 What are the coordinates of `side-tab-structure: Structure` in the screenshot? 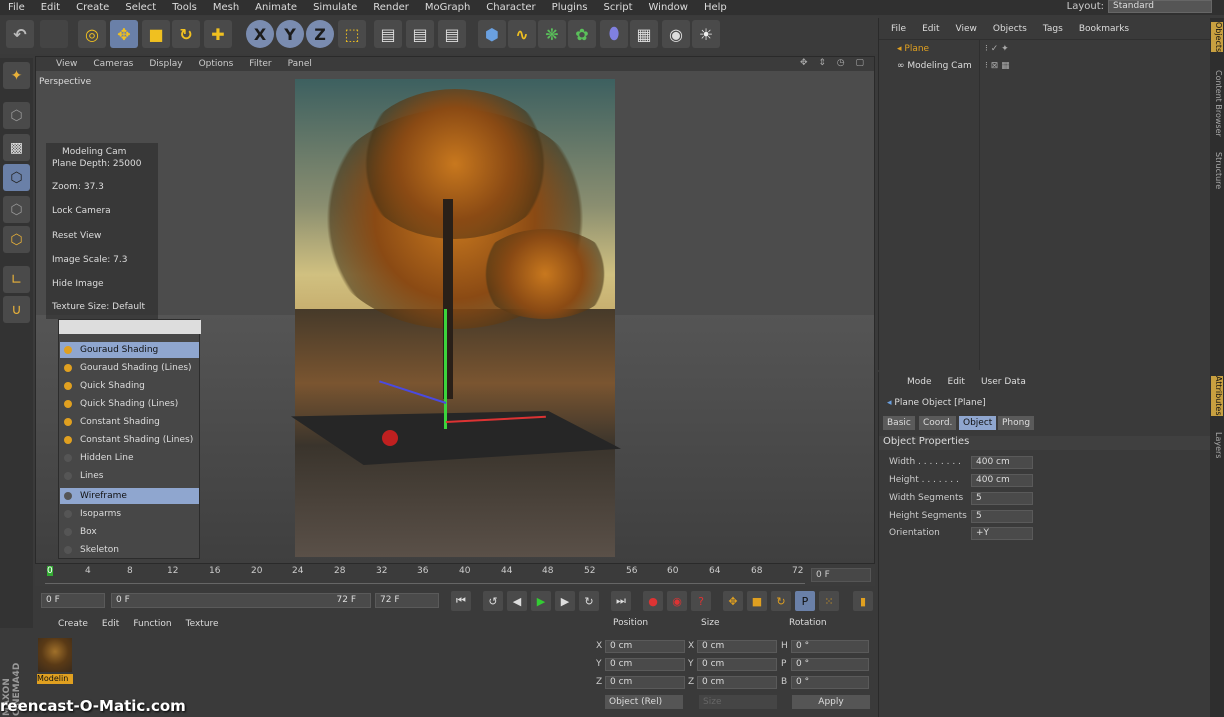 It's located at (1217, 170).